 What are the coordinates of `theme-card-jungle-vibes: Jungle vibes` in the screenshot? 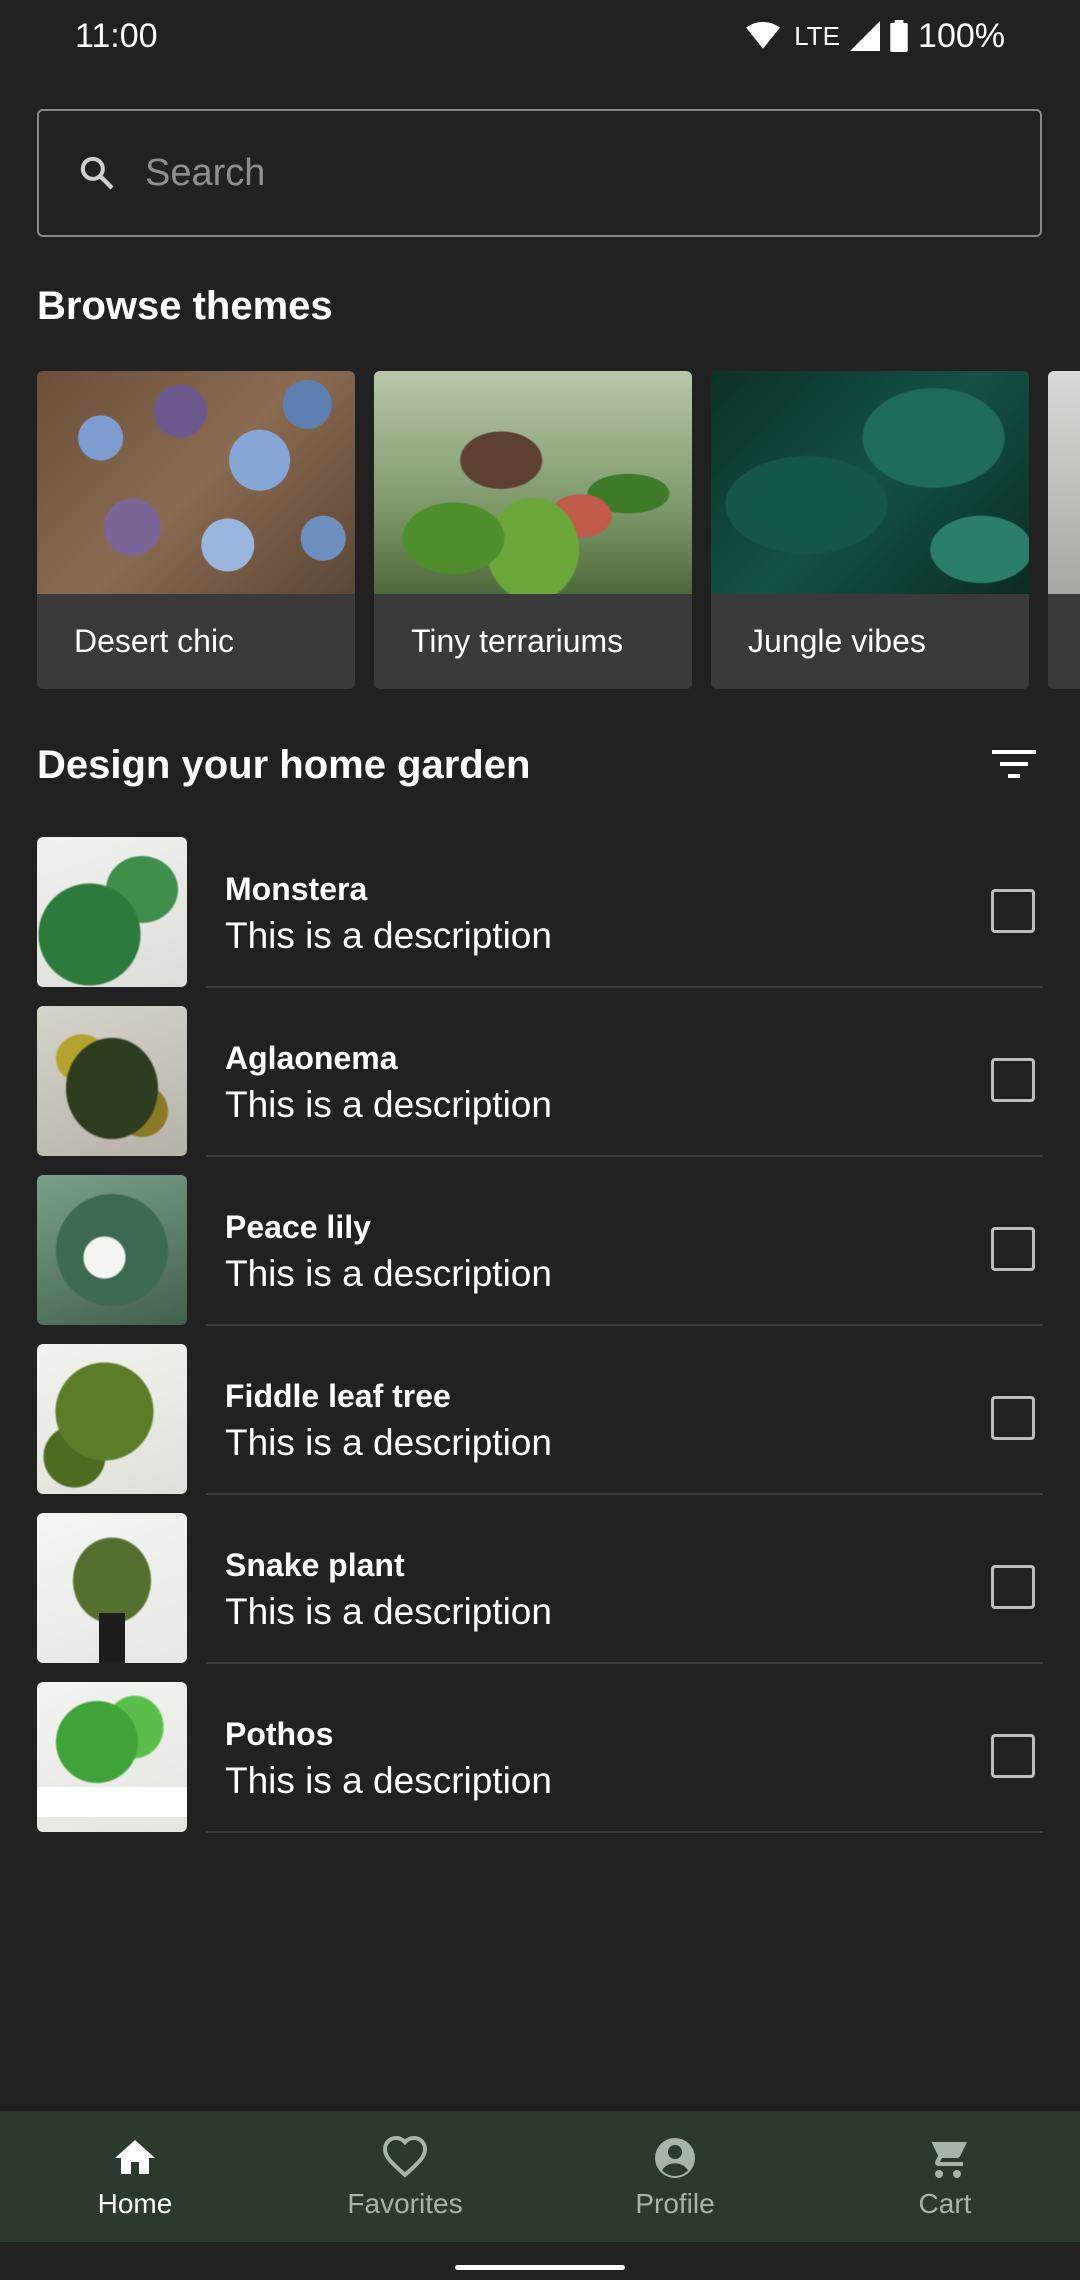 It's located at (870, 530).